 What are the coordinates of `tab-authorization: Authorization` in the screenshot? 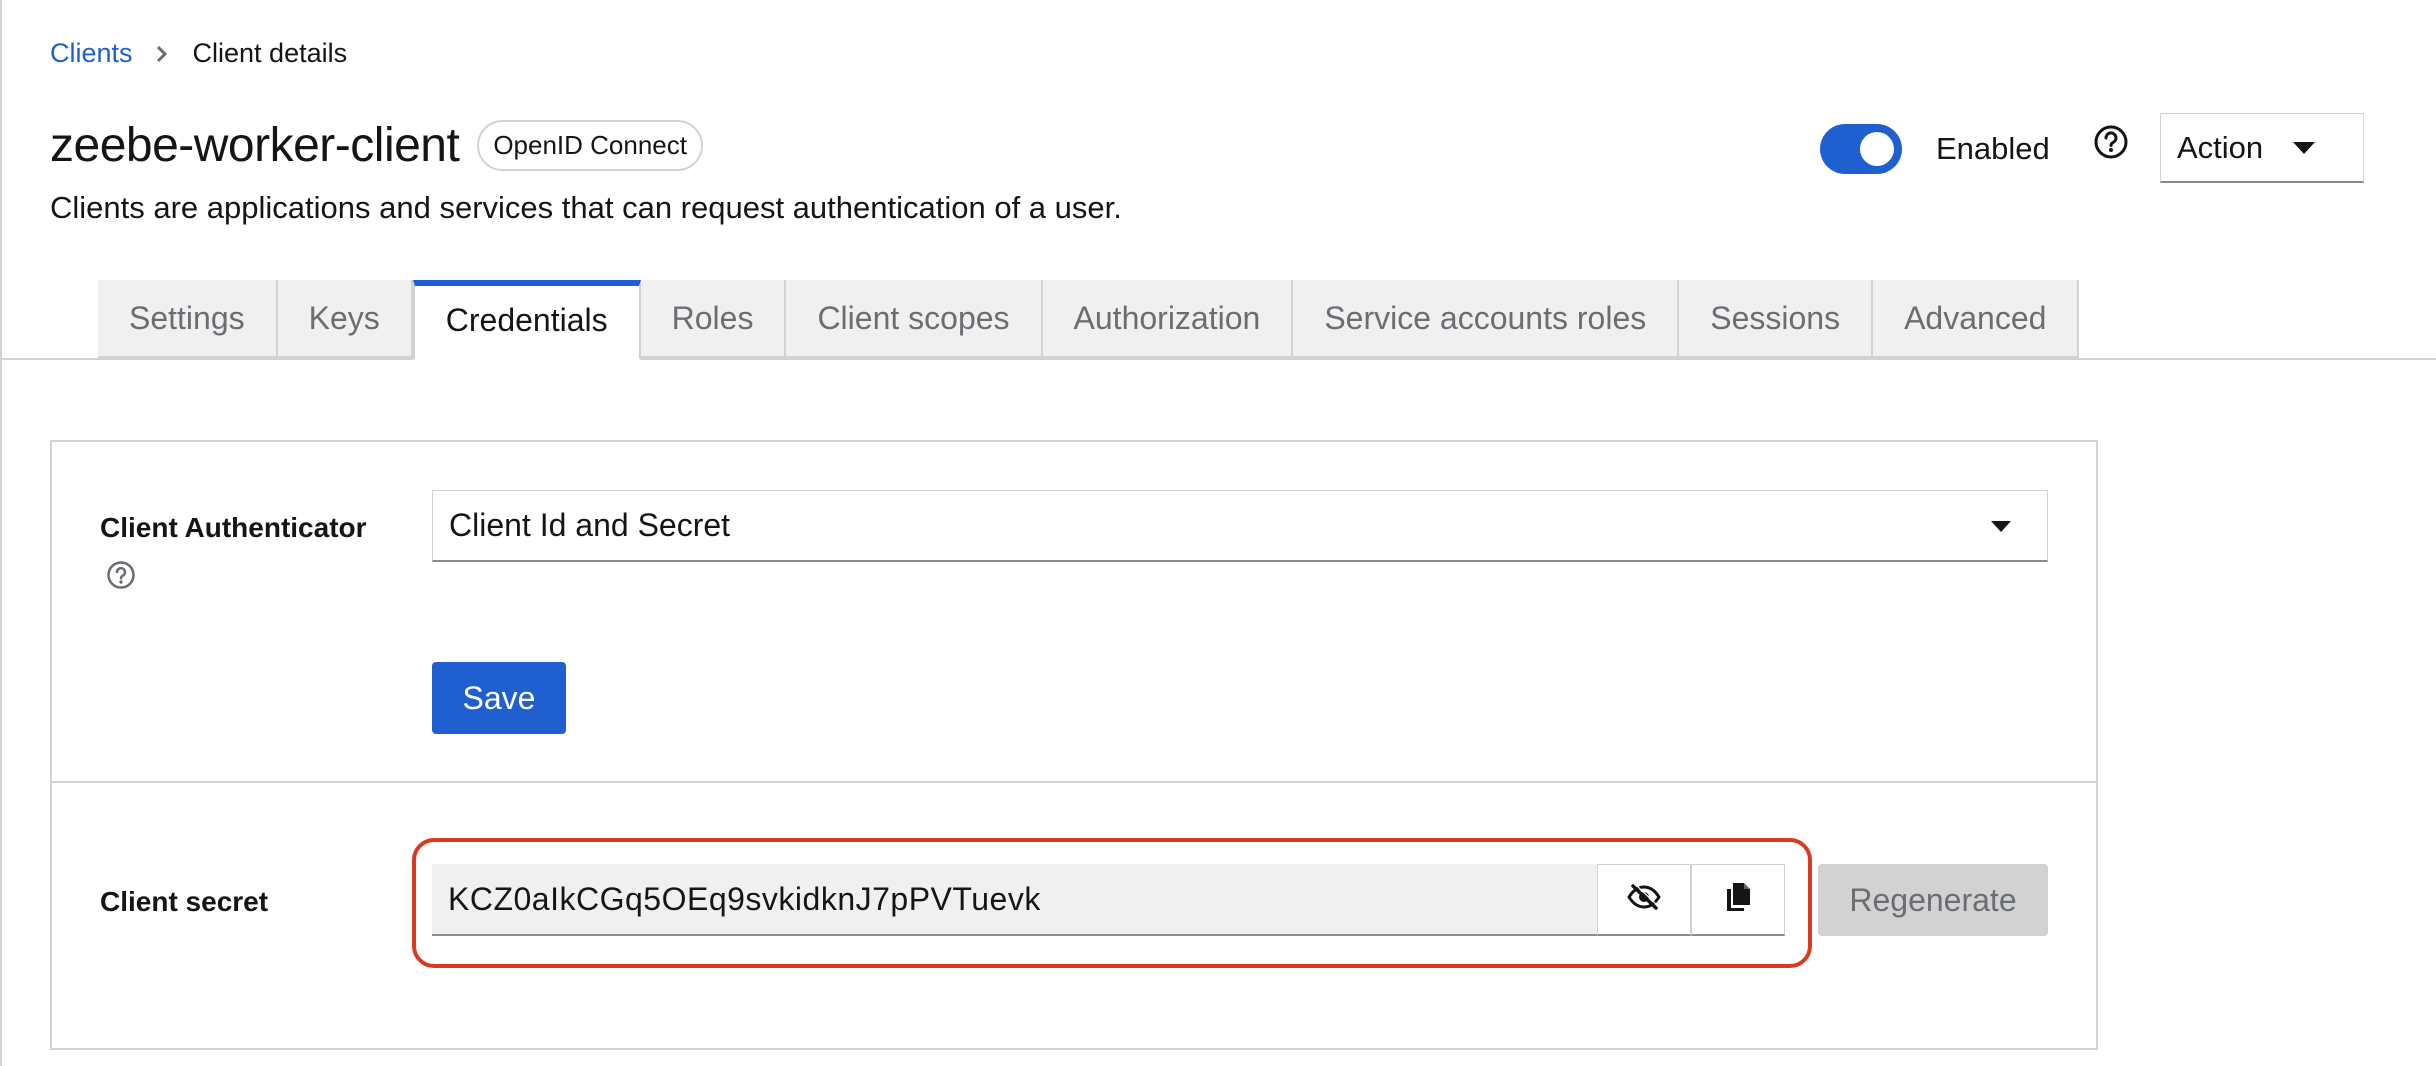 It's located at (1168, 319).